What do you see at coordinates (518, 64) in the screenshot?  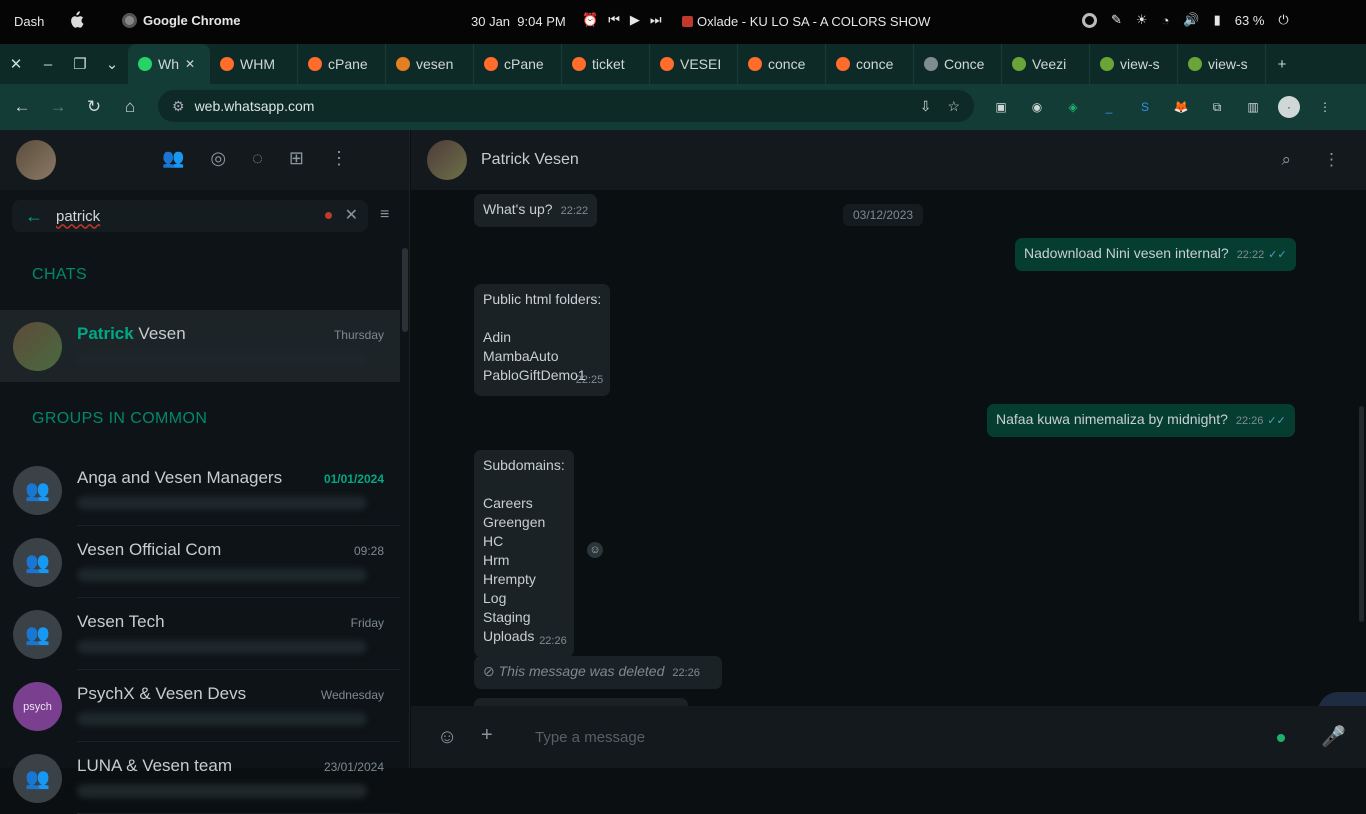 I see `tab-4: cPane` at bounding box center [518, 64].